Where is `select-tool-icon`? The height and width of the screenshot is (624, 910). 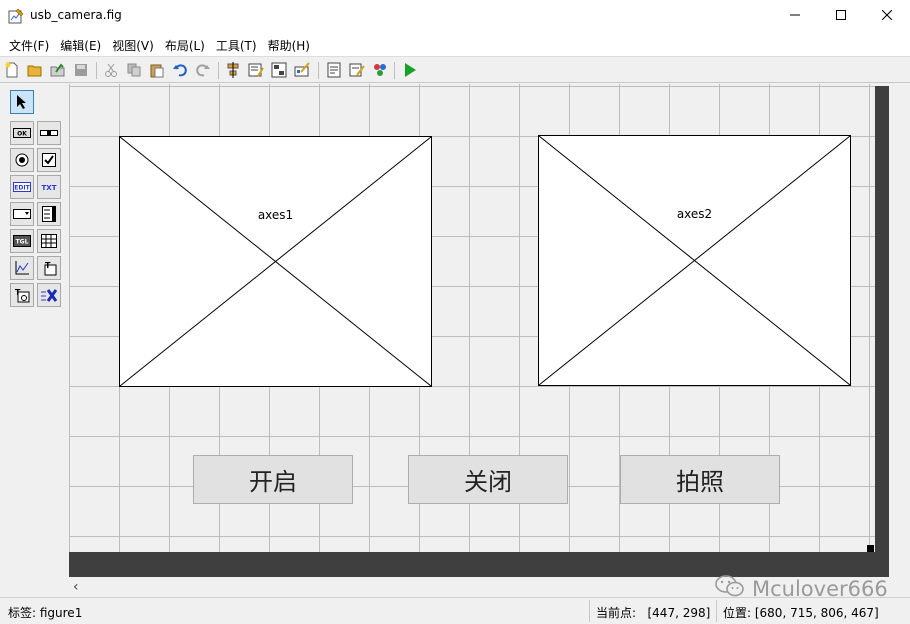
select-tool-icon is located at coordinates (22, 102).